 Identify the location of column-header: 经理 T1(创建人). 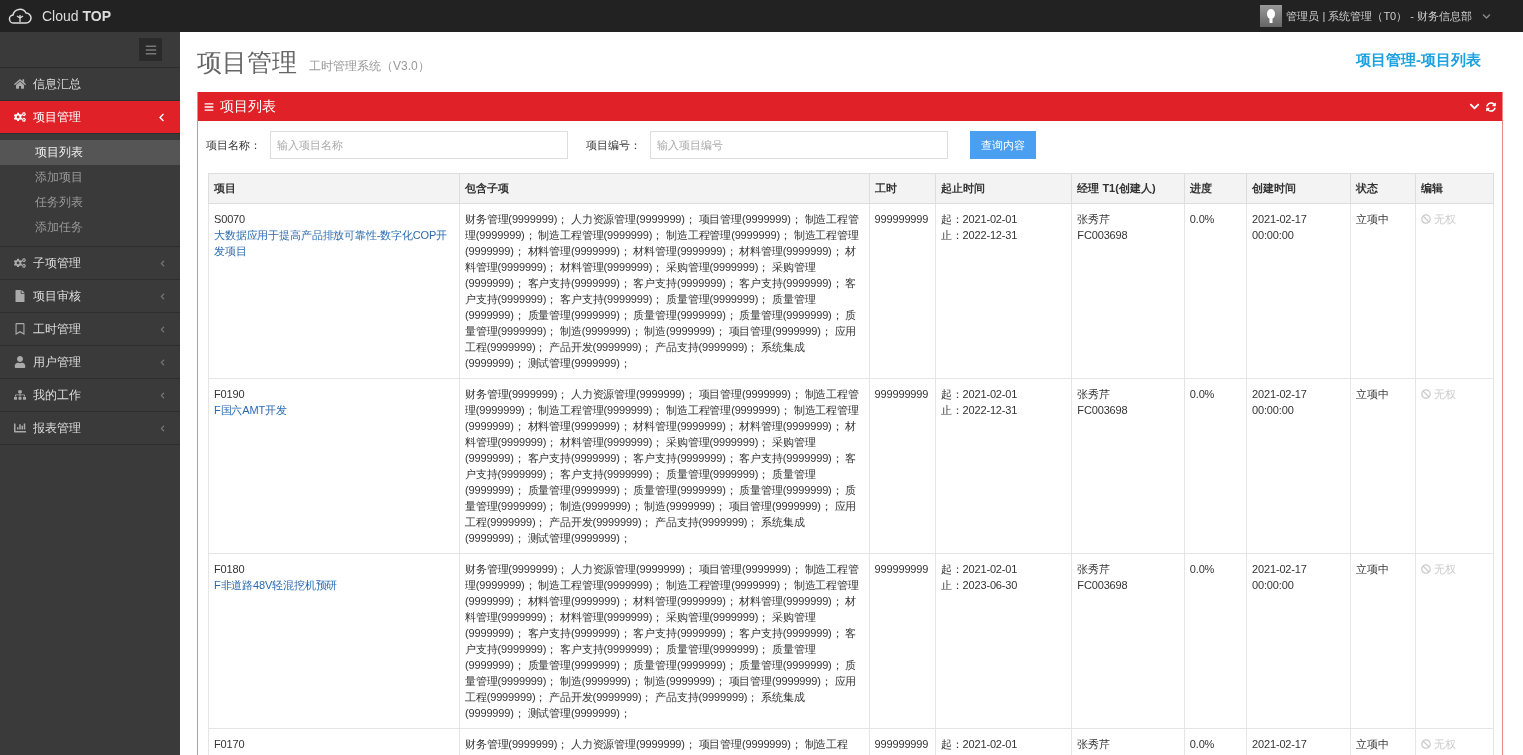
(1128, 188).